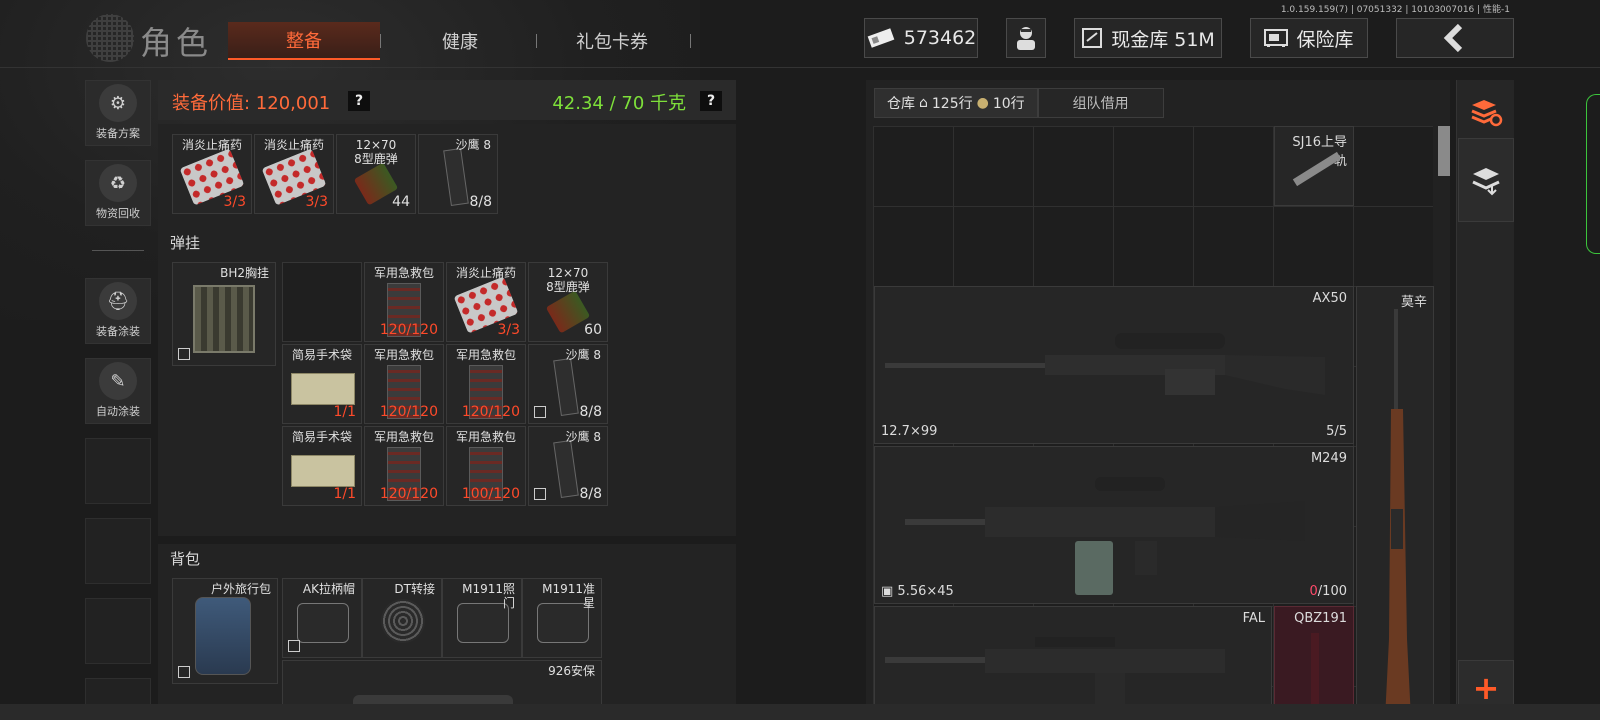 The image size is (1600, 720). Describe the element at coordinates (224, 314) in the screenshot. I see `chest-rig-slot: BH2胸挂` at that location.